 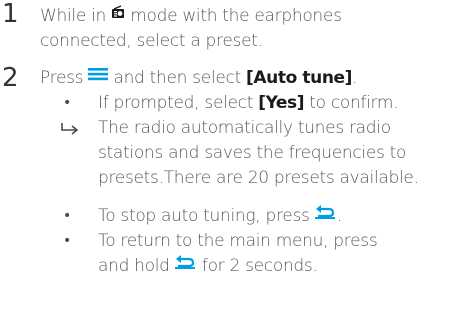 What do you see at coordinates (136, 266) in the screenshot?
I see `sub-bullet-3-text: and hold` at bounding box center [136, 266].